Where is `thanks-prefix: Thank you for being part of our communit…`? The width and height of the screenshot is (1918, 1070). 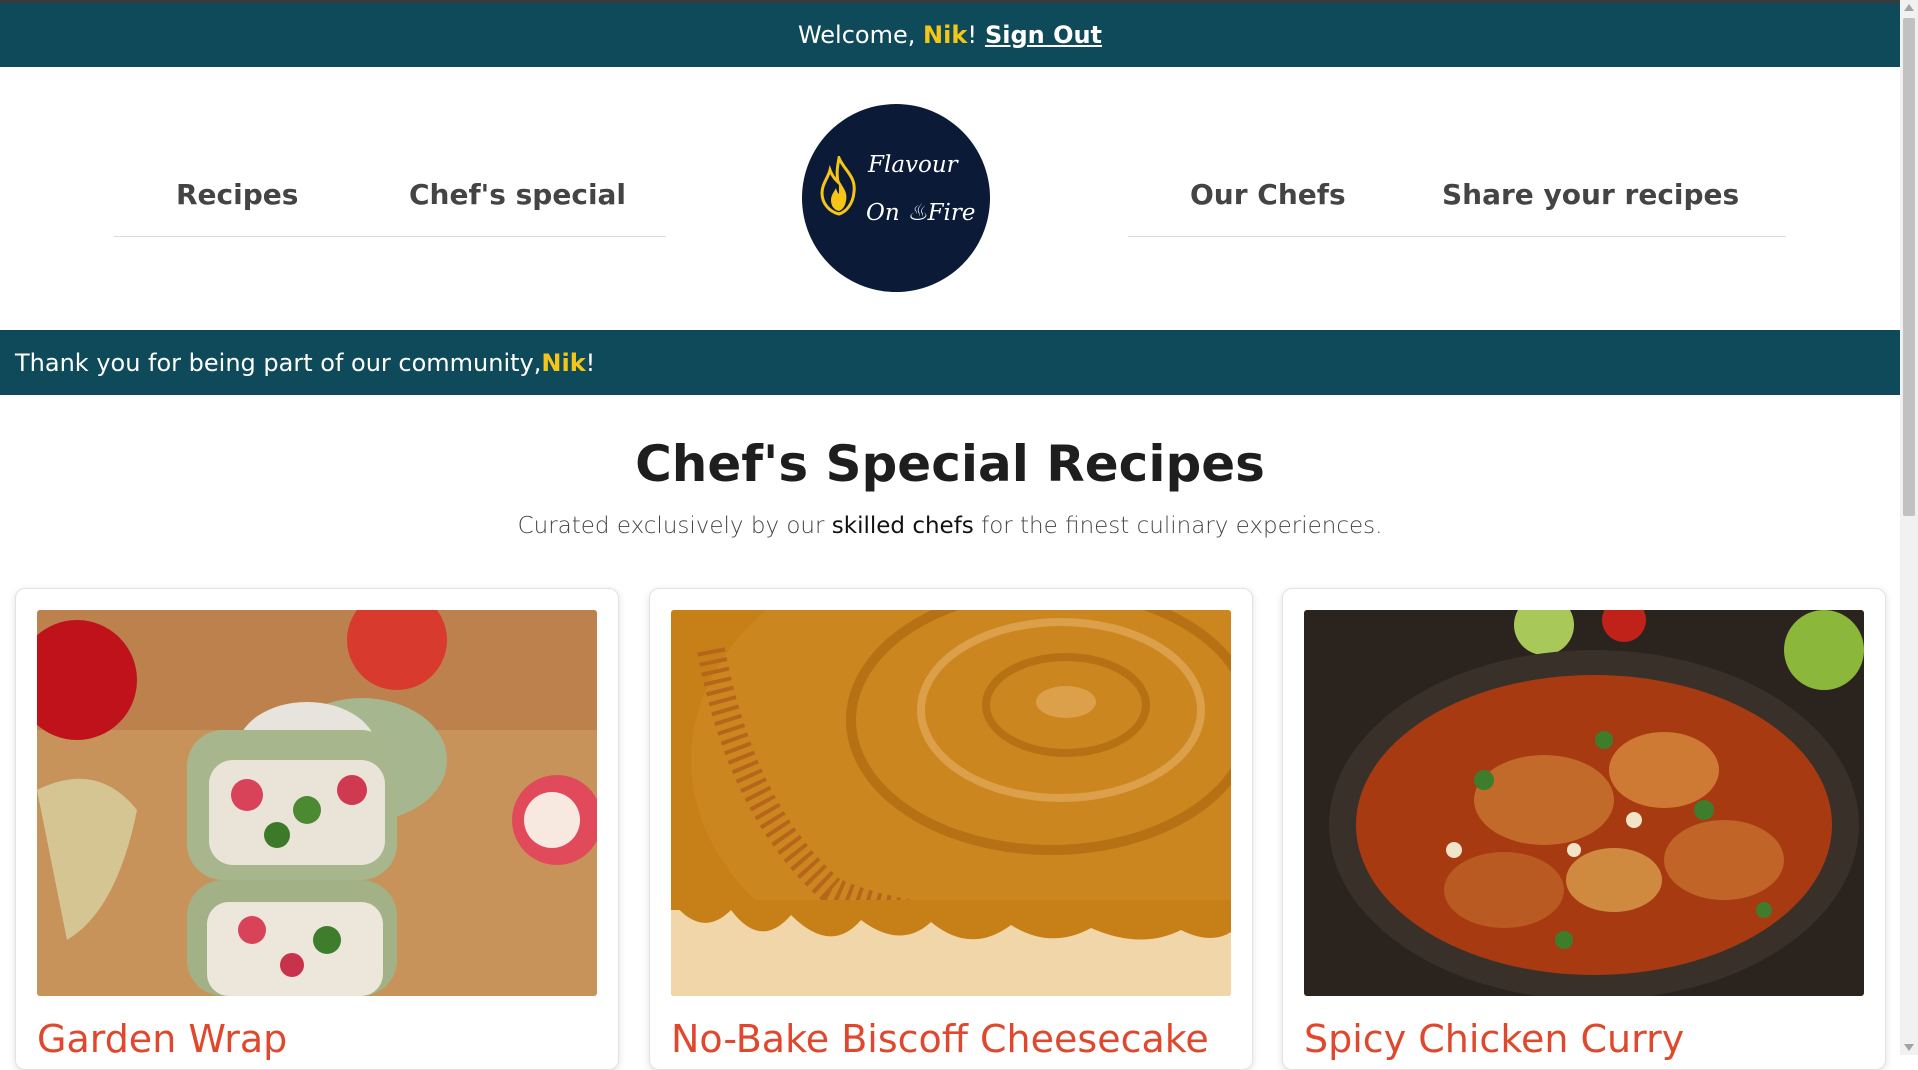 thanks-prefix: Thank you for being part of our communit… is located at coordinates (278, 362).